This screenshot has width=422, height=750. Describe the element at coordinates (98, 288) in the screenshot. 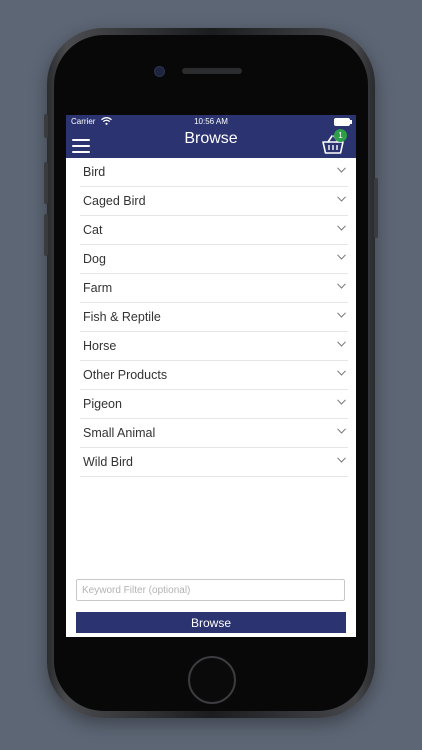

I see `category-label: Farm` at that location.